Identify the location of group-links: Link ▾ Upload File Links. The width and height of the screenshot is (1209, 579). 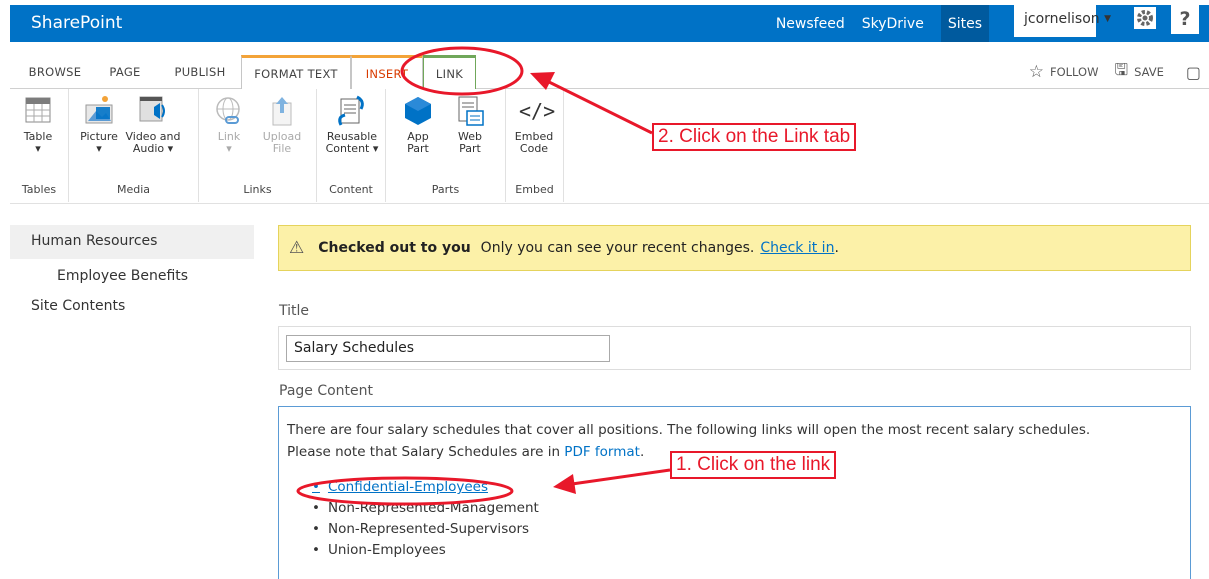
(258, 145).